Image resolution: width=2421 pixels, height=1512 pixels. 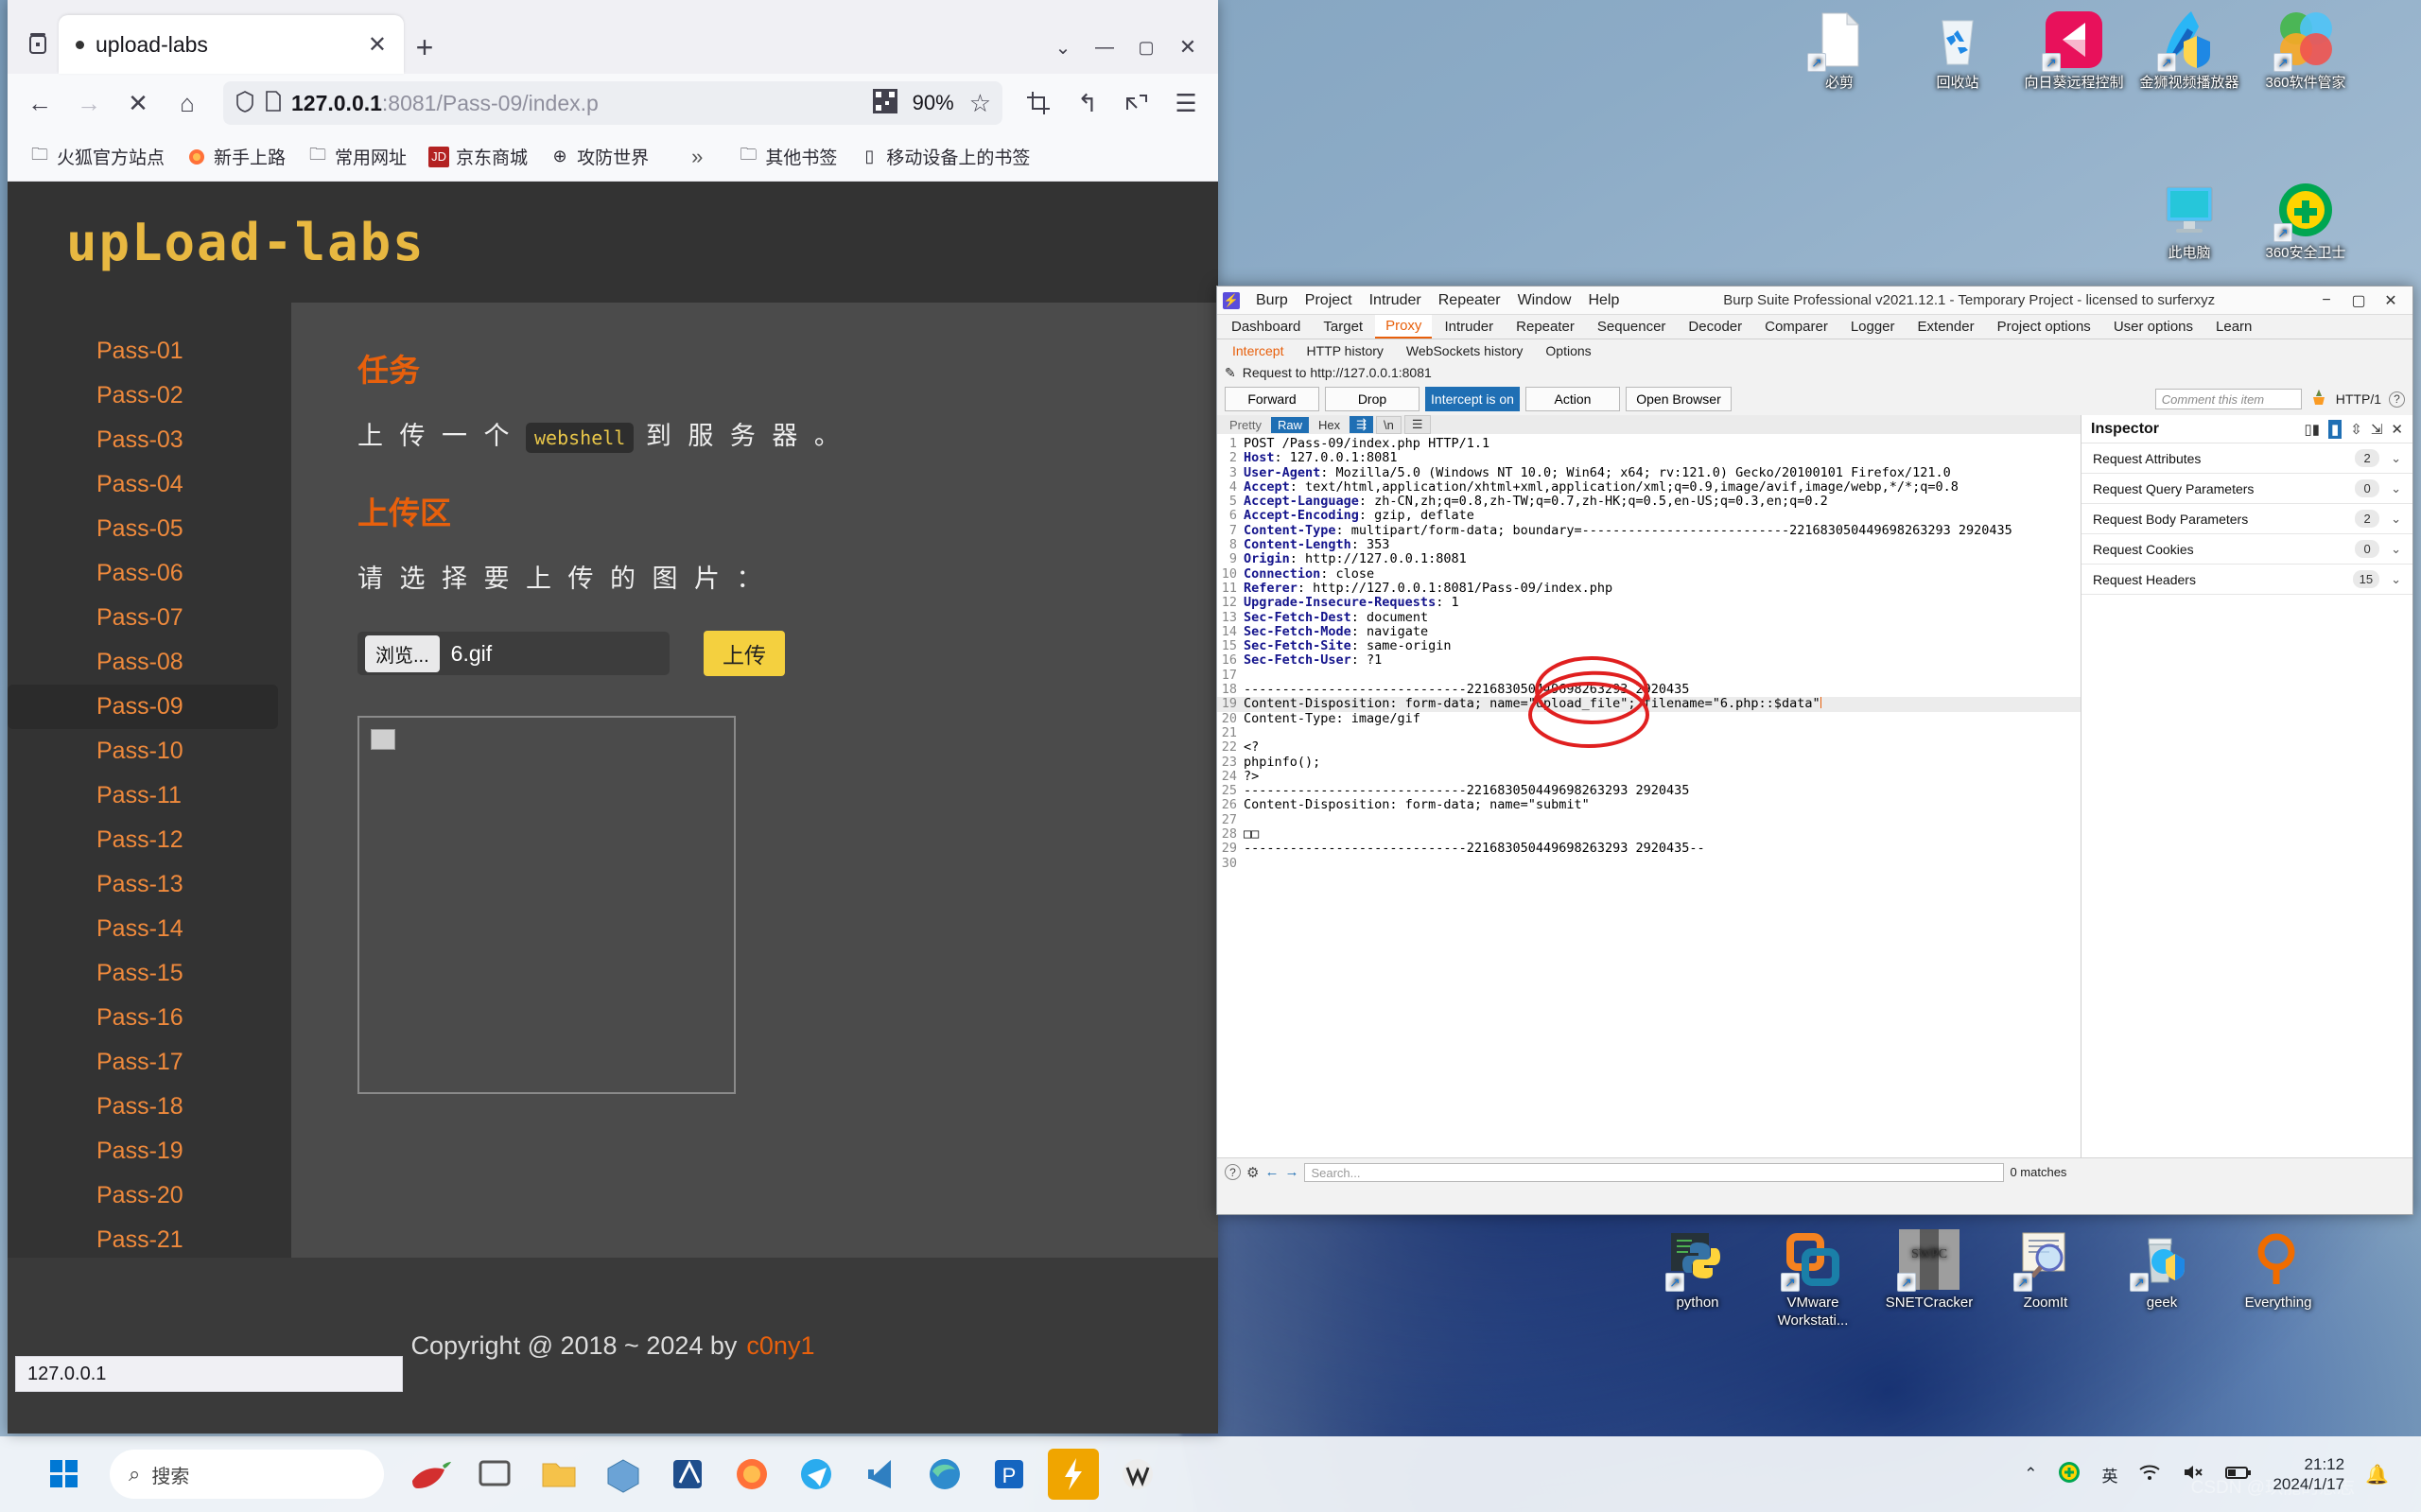 What do you see at coordinates (2044, 327) in the screenshot?
I see `tab-project-options: Project options` at bounding box center [2044, 327].